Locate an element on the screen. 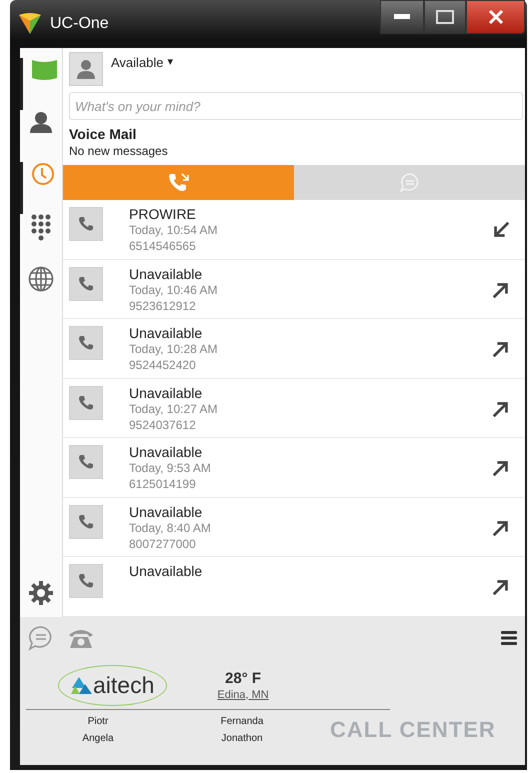  menu-icon is located at coordinates (509, 638).